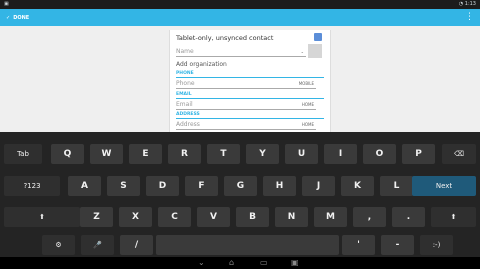 This screenshot has width=480, height=269. I want to click on key-z: Z, so click(96, 217).